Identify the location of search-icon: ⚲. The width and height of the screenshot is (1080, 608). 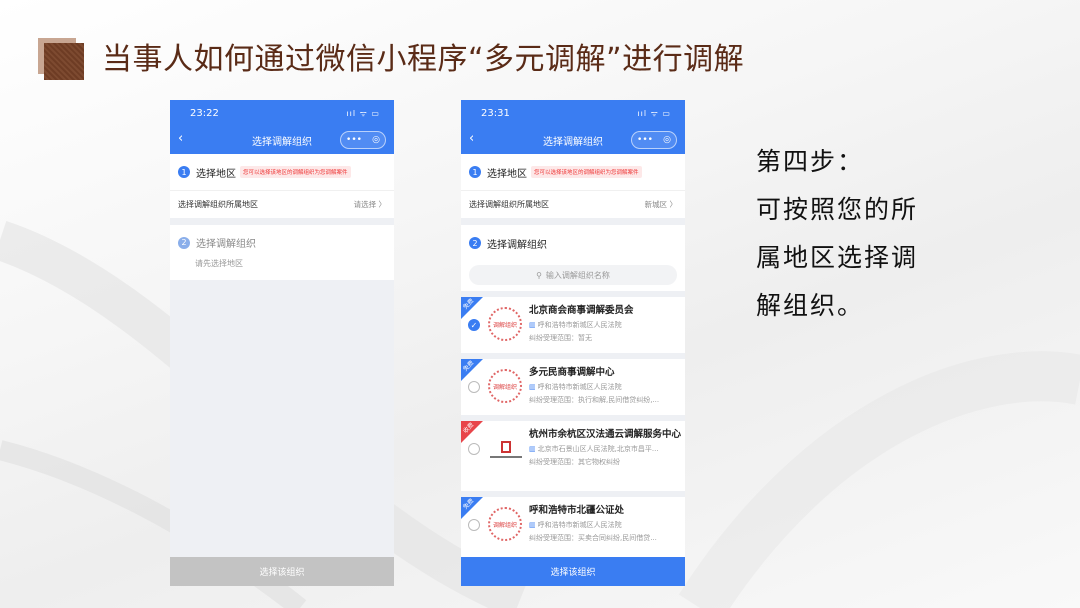
(539, 275).